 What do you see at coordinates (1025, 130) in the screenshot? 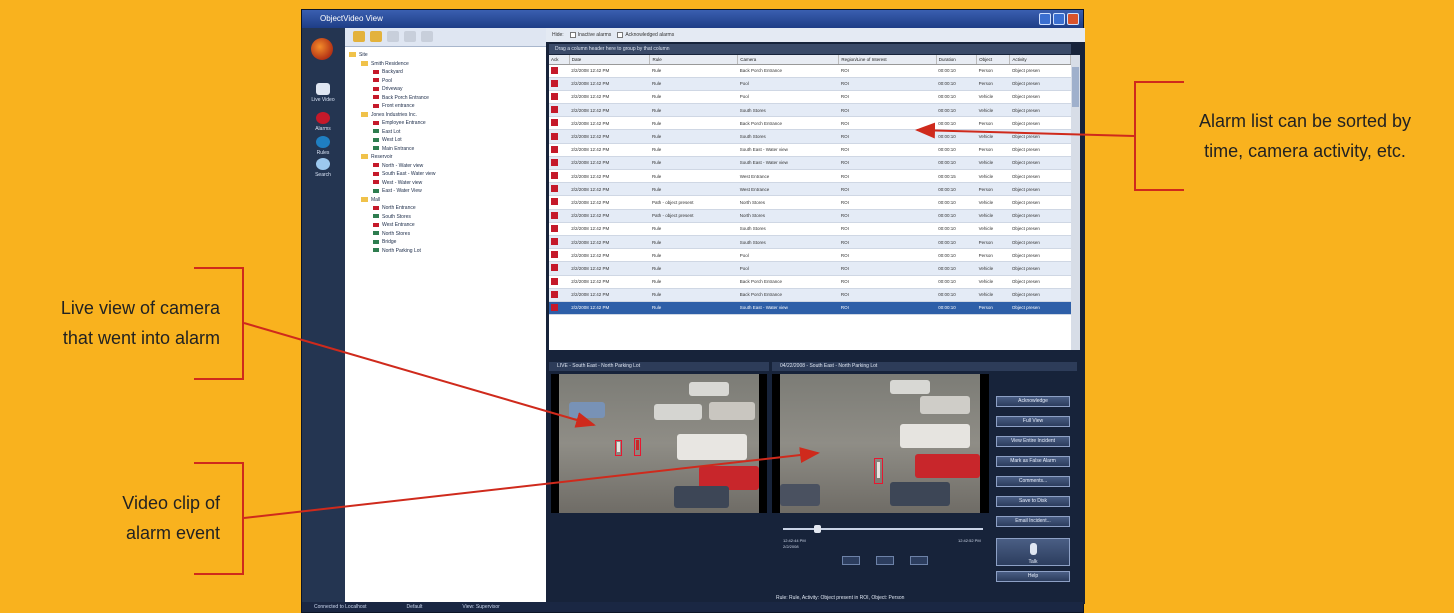
I see `alarm-list-arrow` at bounding box center [1025, 130].